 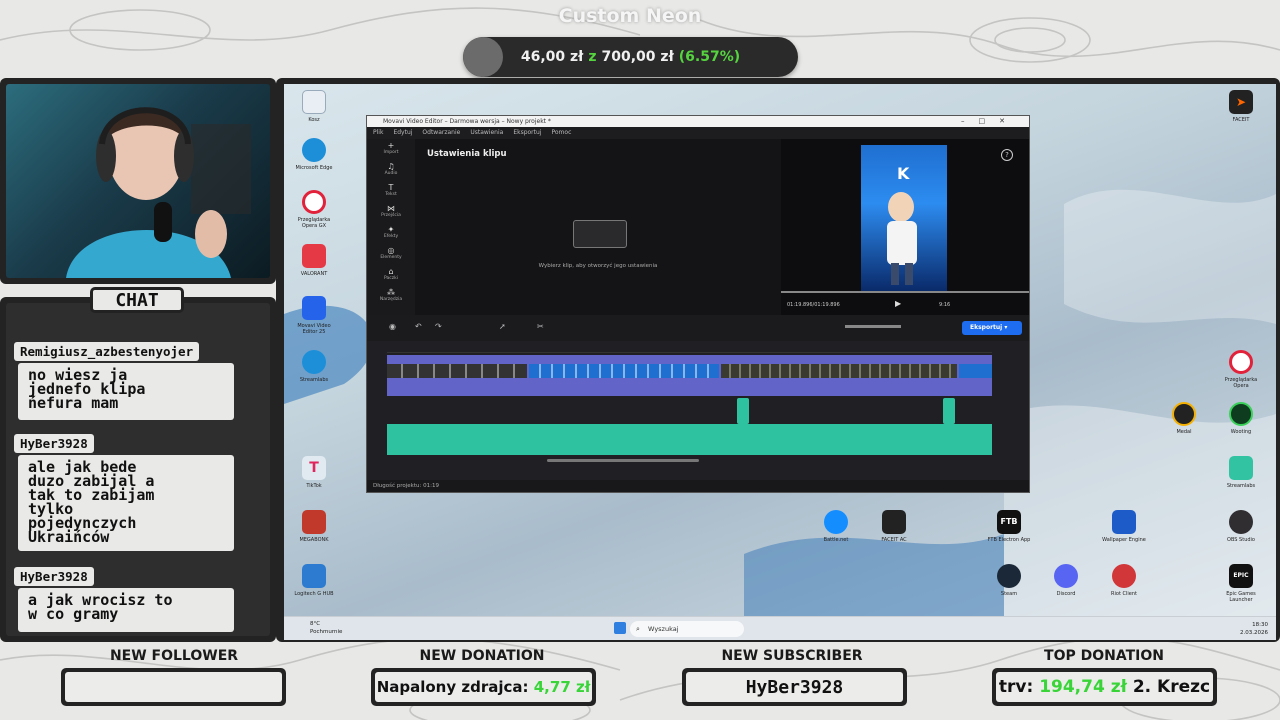 What do you see at coordinates (873, 326) in the screenshot?
I see `zoom-slider` at bounding box center [873, 326].